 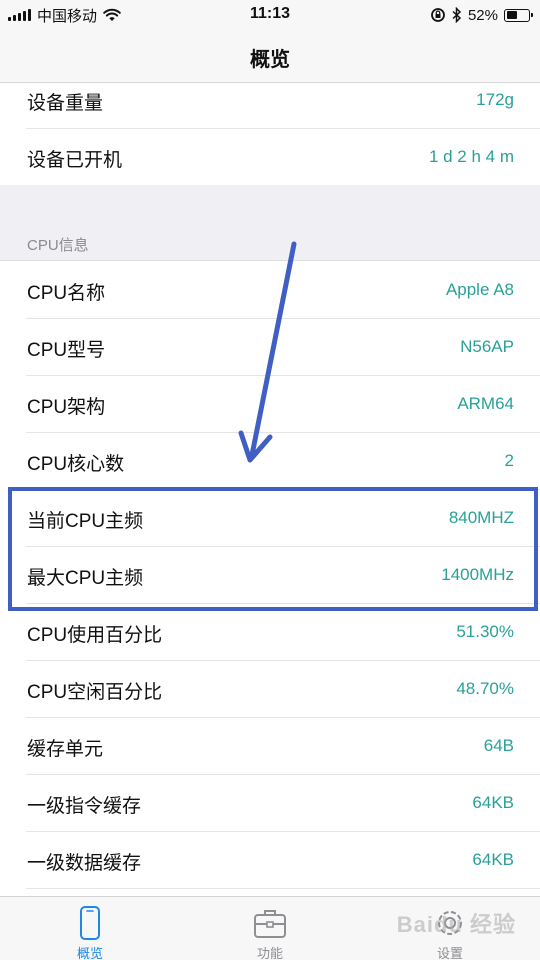 What do you see at coordinates (95, 635) in the screenshot?
I see `row-label: CPU使用百分比` at bounding box center [95, 635].